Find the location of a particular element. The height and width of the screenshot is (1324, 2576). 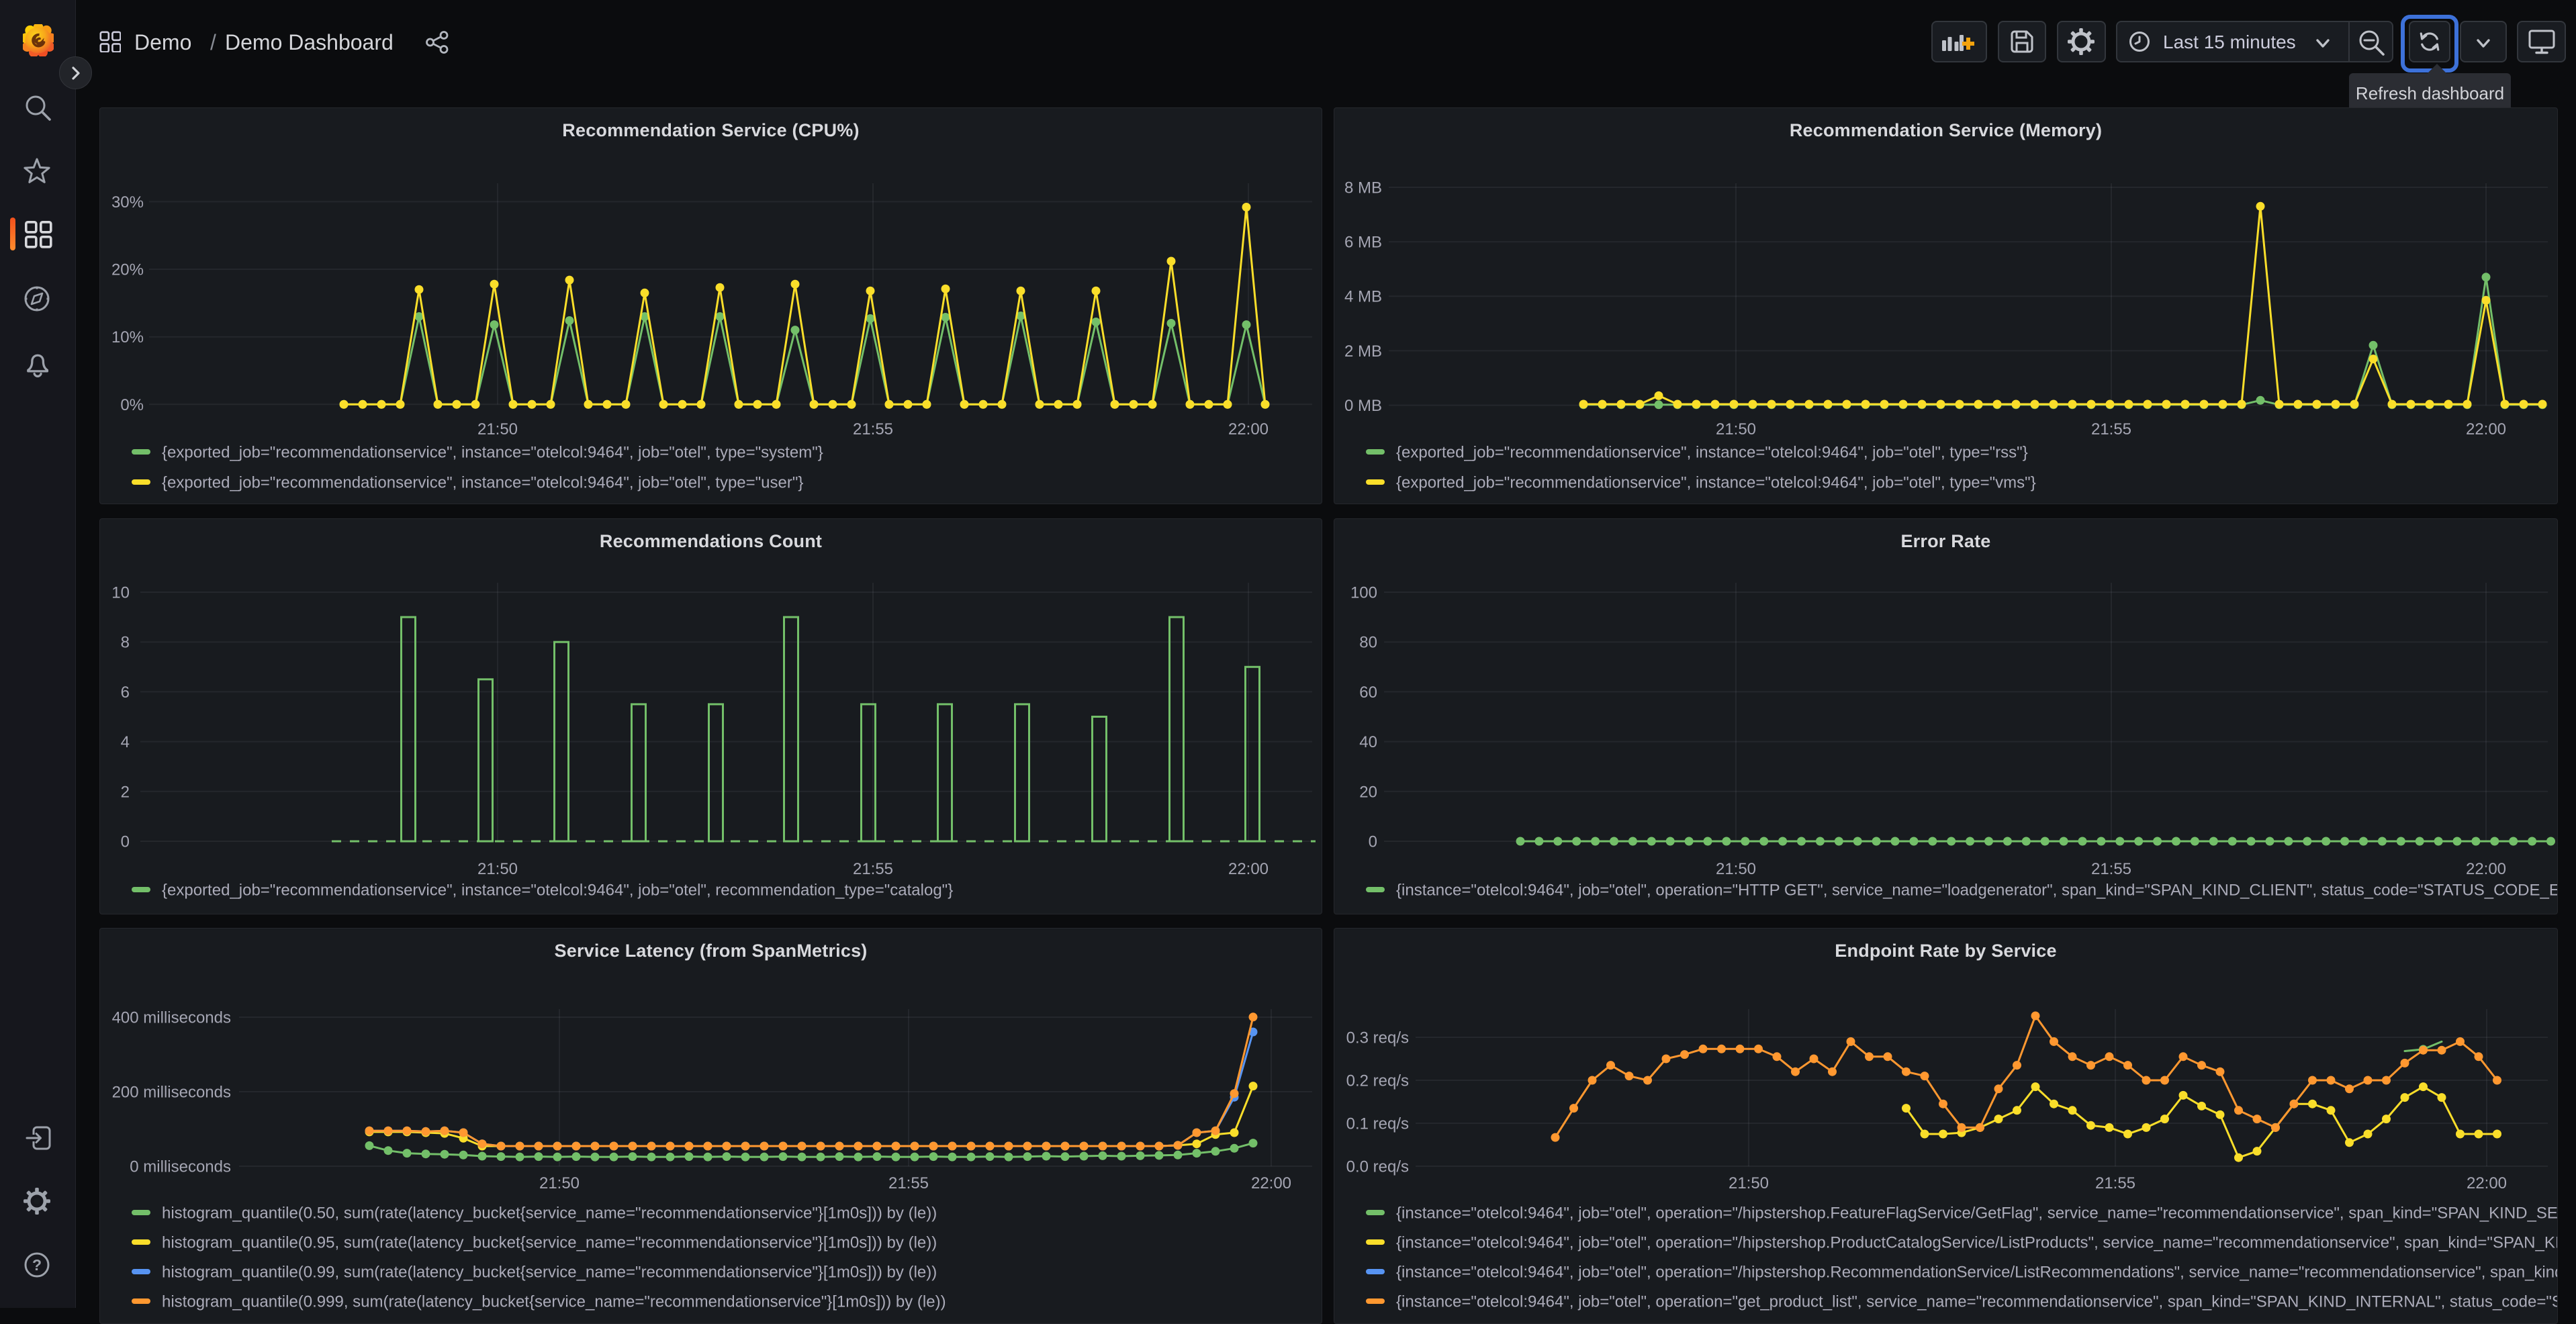

svg-text: 8 MB is located at coordinates (1363, 188).